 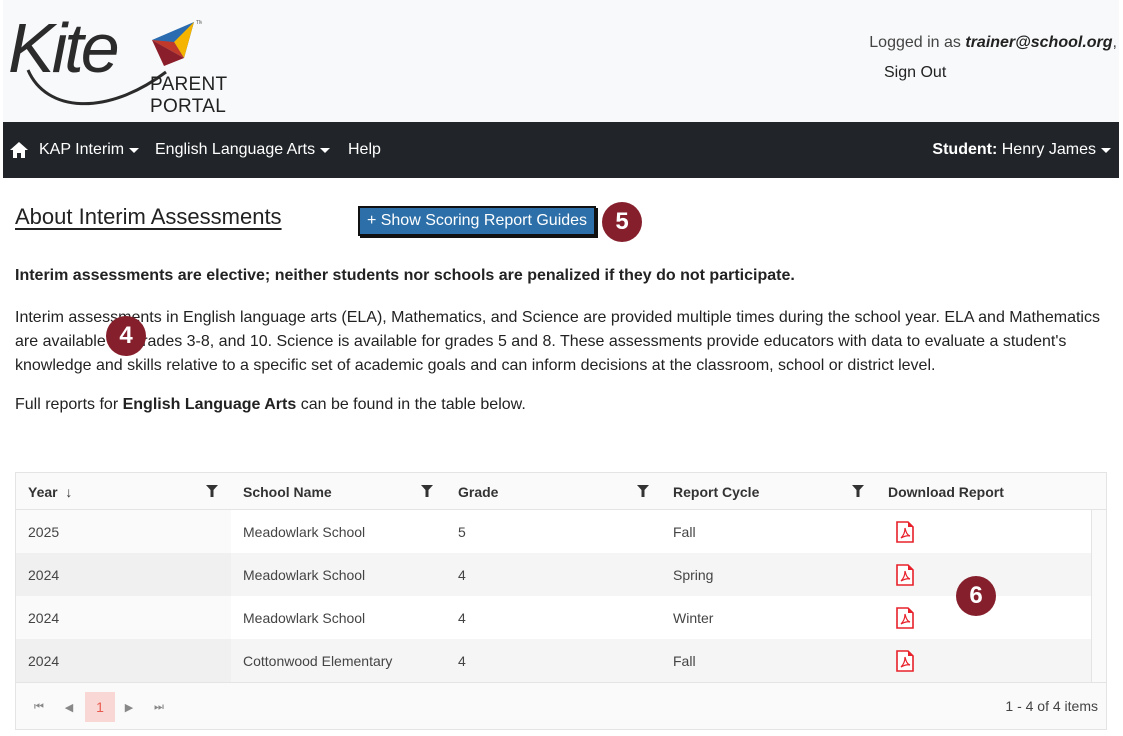 I want to click on home-icon, so click(x=19, y=150).